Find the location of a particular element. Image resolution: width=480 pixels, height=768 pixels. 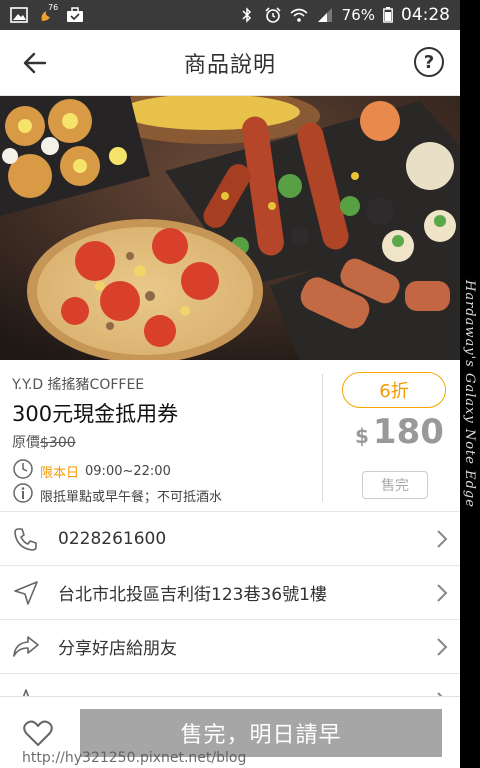

sale-price: $ 180 is located at coordinates (399, 432).